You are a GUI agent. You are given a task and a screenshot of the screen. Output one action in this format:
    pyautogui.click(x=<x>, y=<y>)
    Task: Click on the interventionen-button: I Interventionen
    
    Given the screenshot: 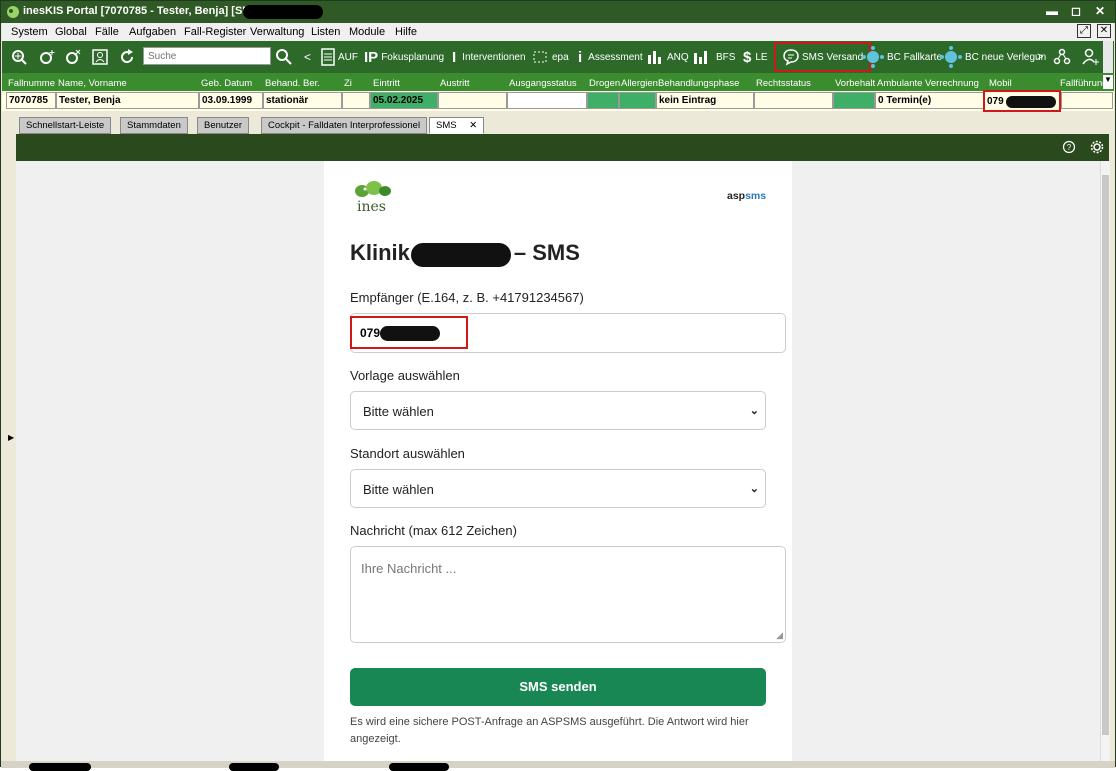 What is the action you would take?
    pyautogui.click(x=489, y=57)
    